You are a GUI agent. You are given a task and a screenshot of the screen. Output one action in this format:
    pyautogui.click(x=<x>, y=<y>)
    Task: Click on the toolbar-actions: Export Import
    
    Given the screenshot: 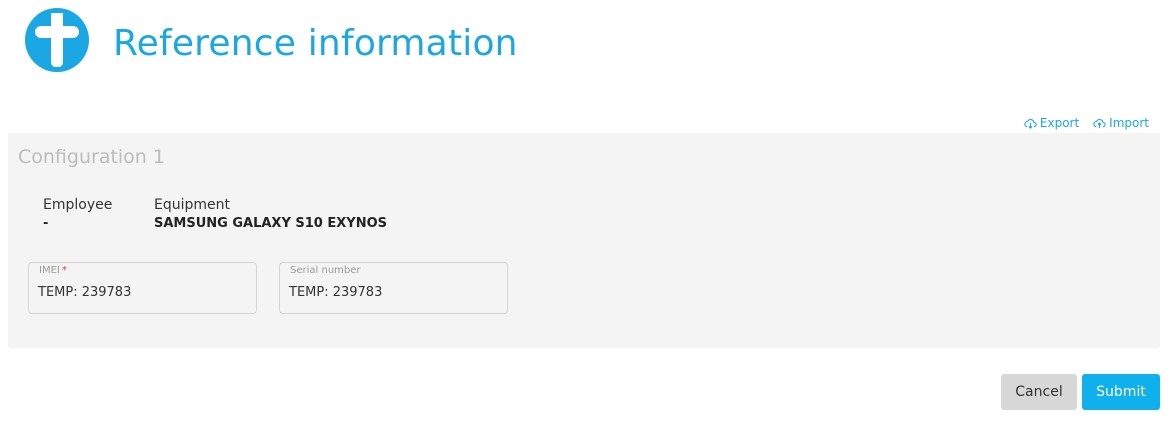 What is the action you would take?
    pyautogui.click(x=1086, y=123)
    